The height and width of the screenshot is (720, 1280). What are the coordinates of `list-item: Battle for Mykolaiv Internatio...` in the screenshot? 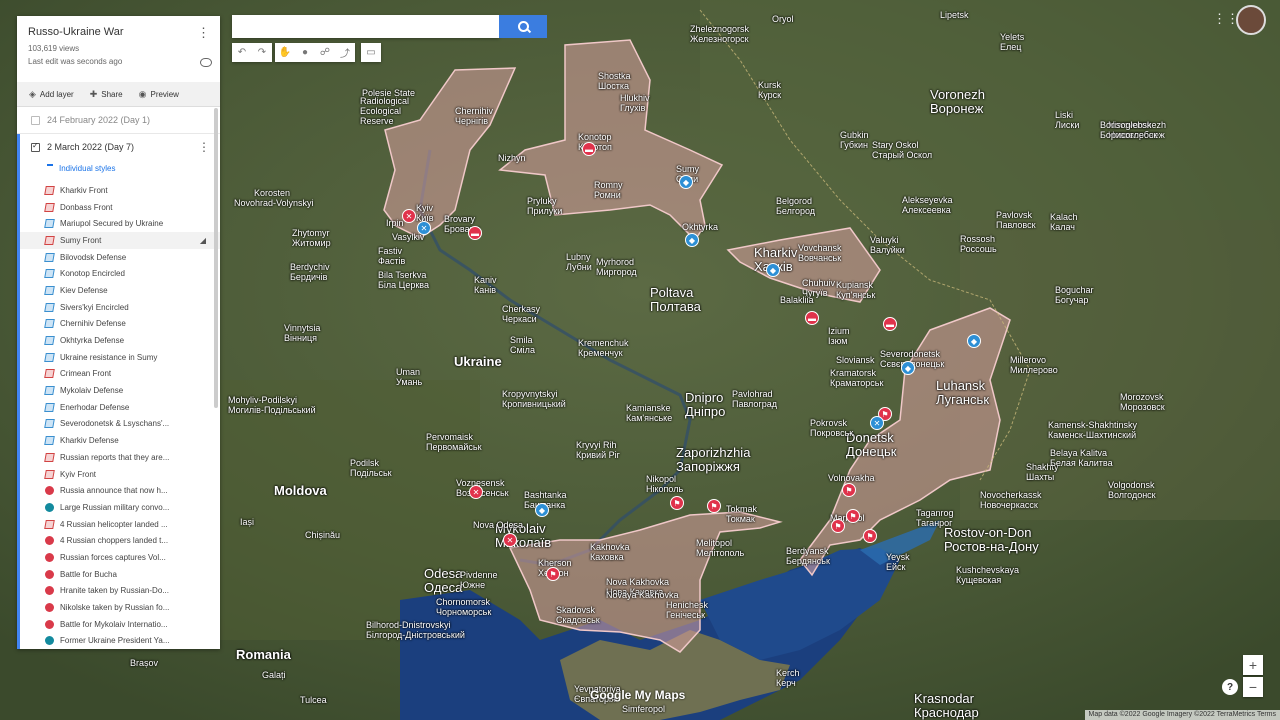 It's located at (120, 624).